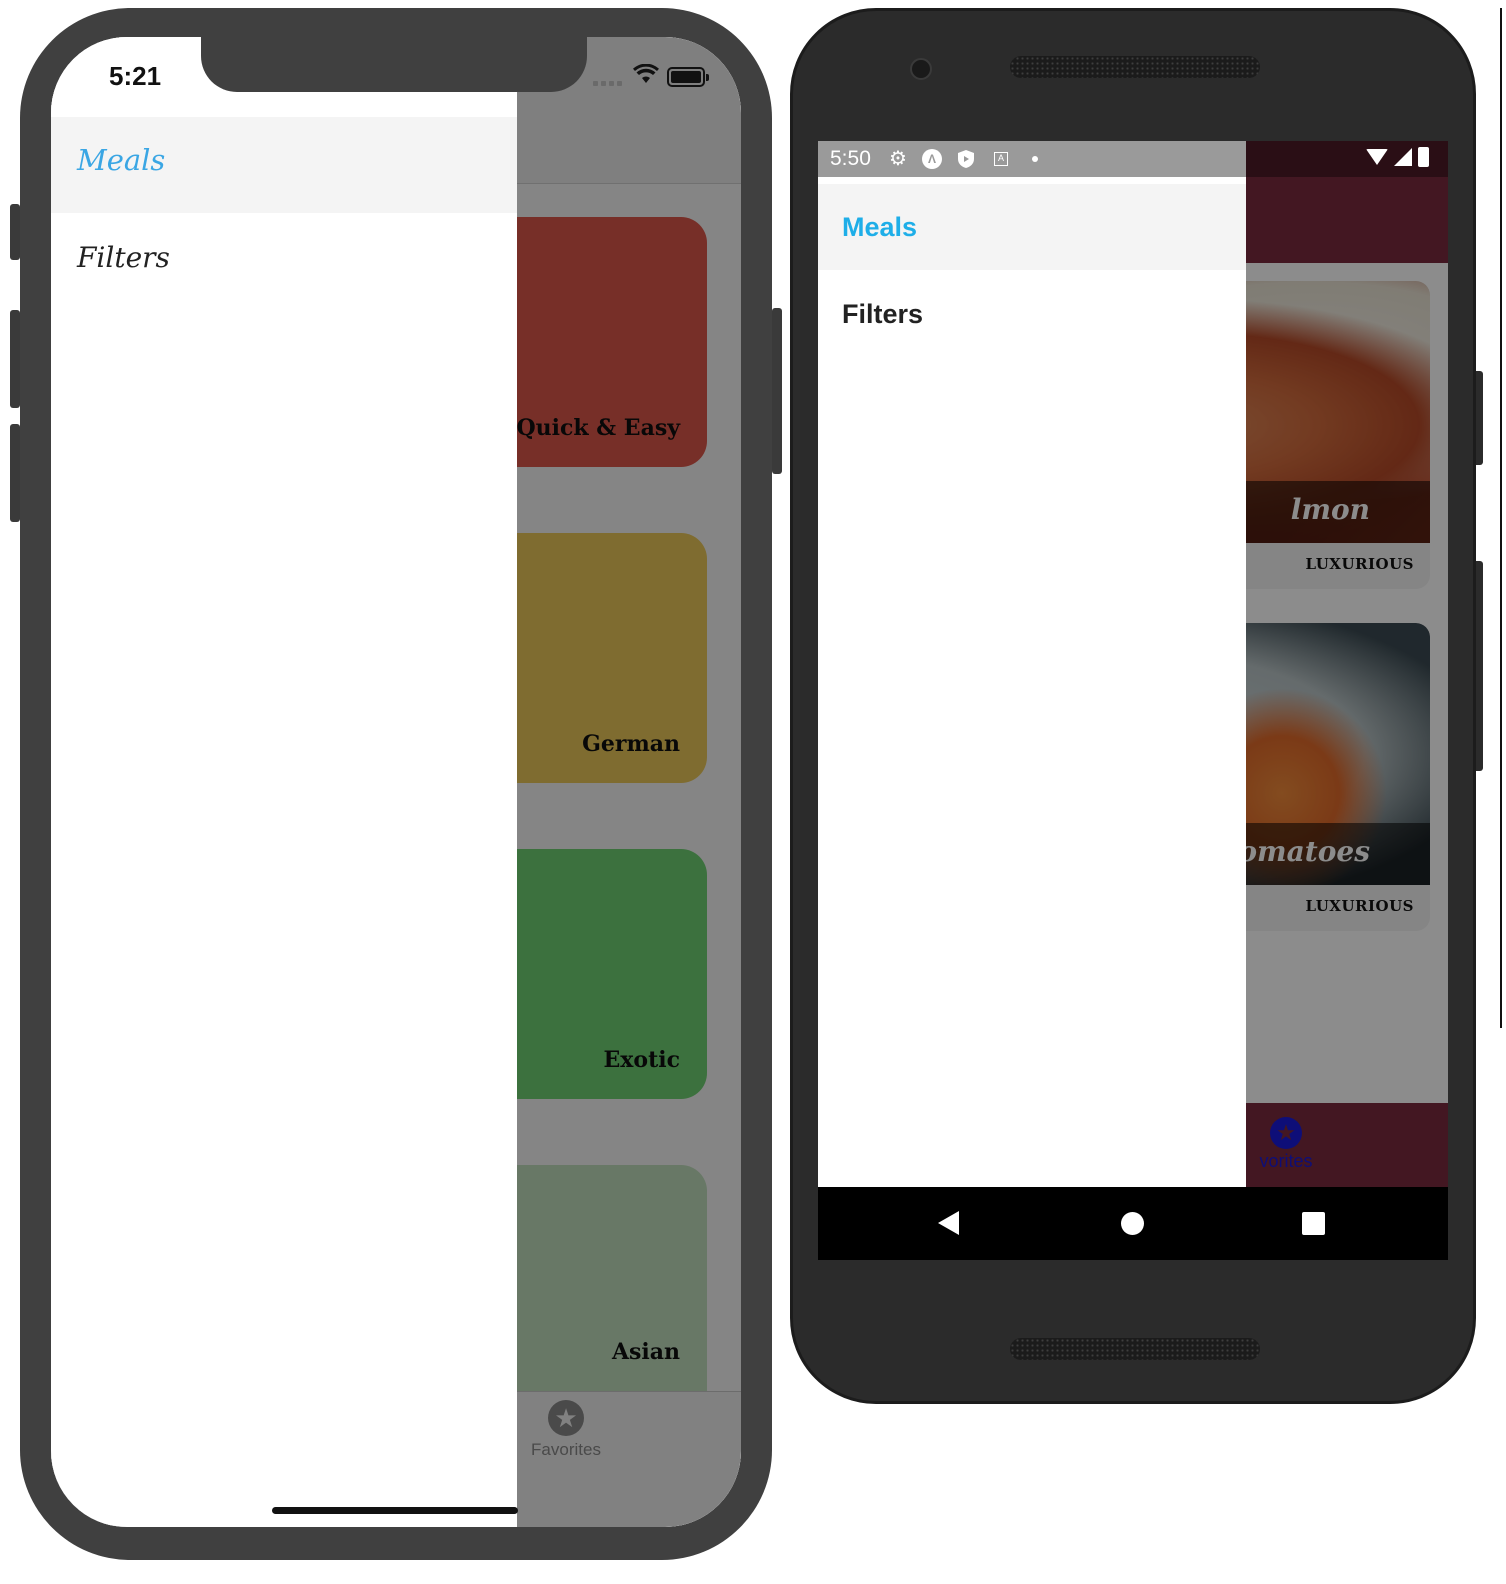  I want to click on iphone-silent-switch, so click(15, 232).